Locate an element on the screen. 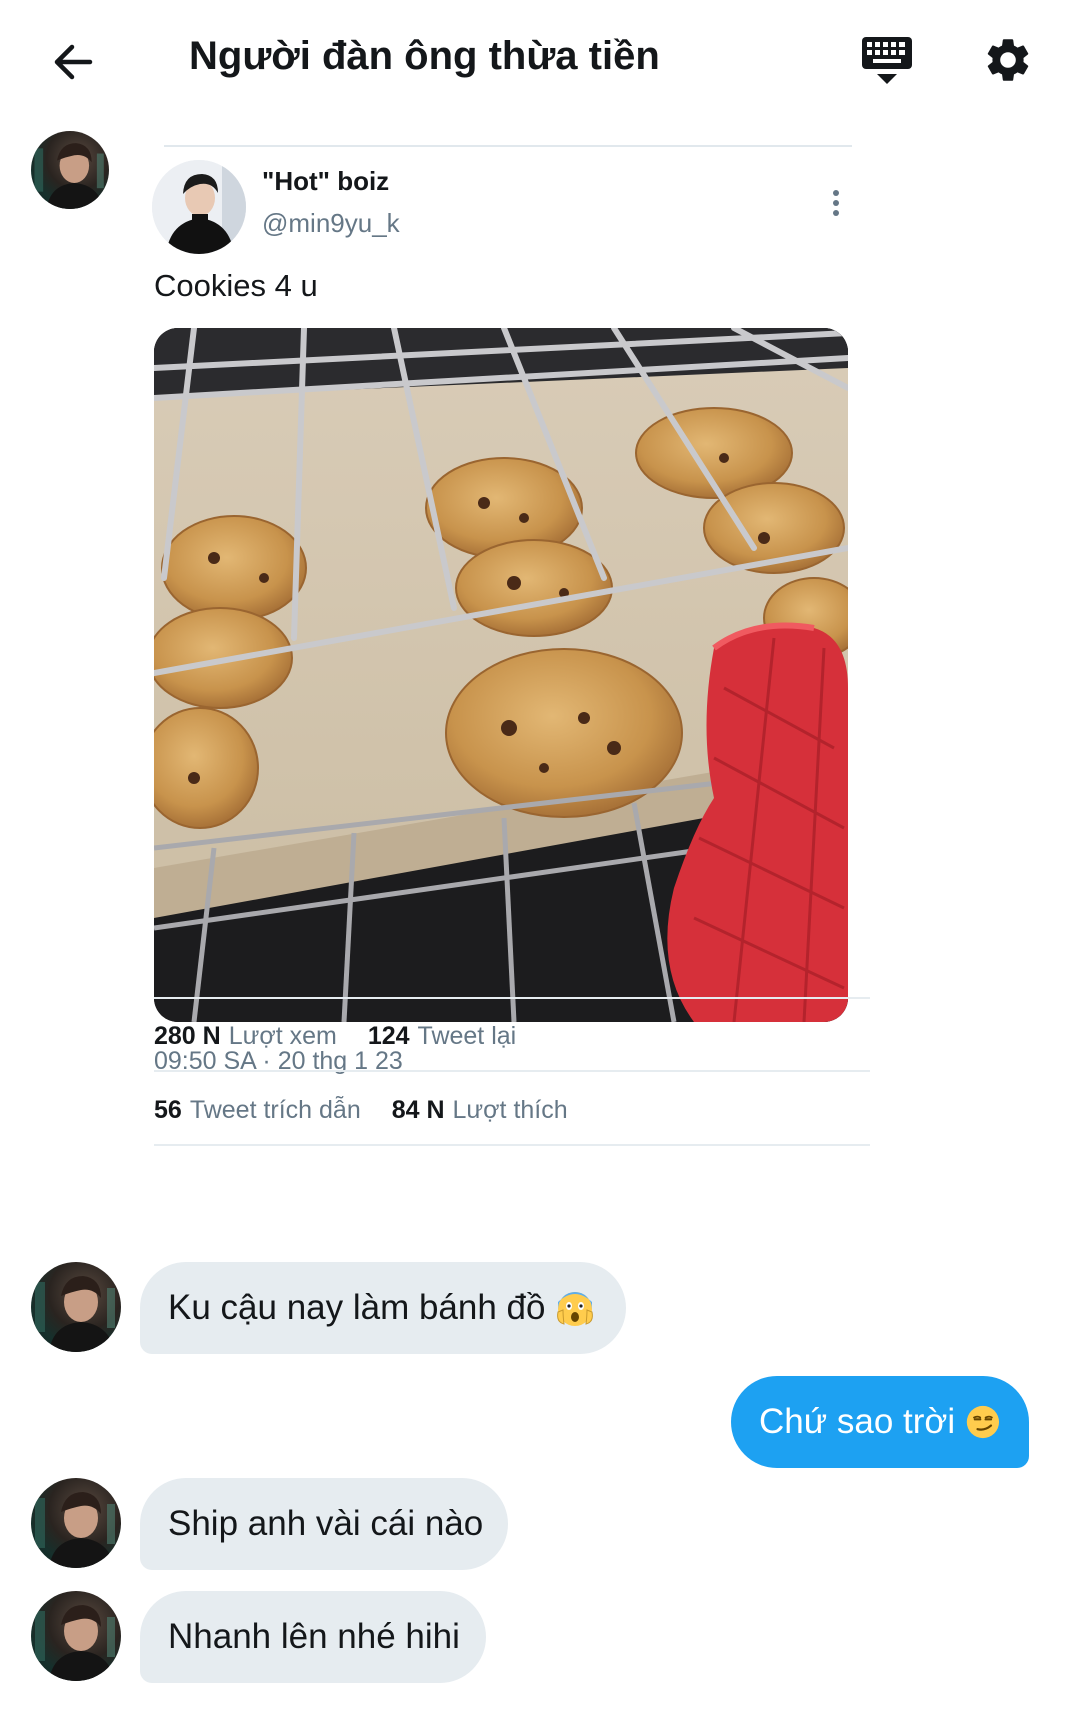 The width and height of the screenshot is (1080, 1724). likes-count: 84 N is located at coordinates (418, 1110).